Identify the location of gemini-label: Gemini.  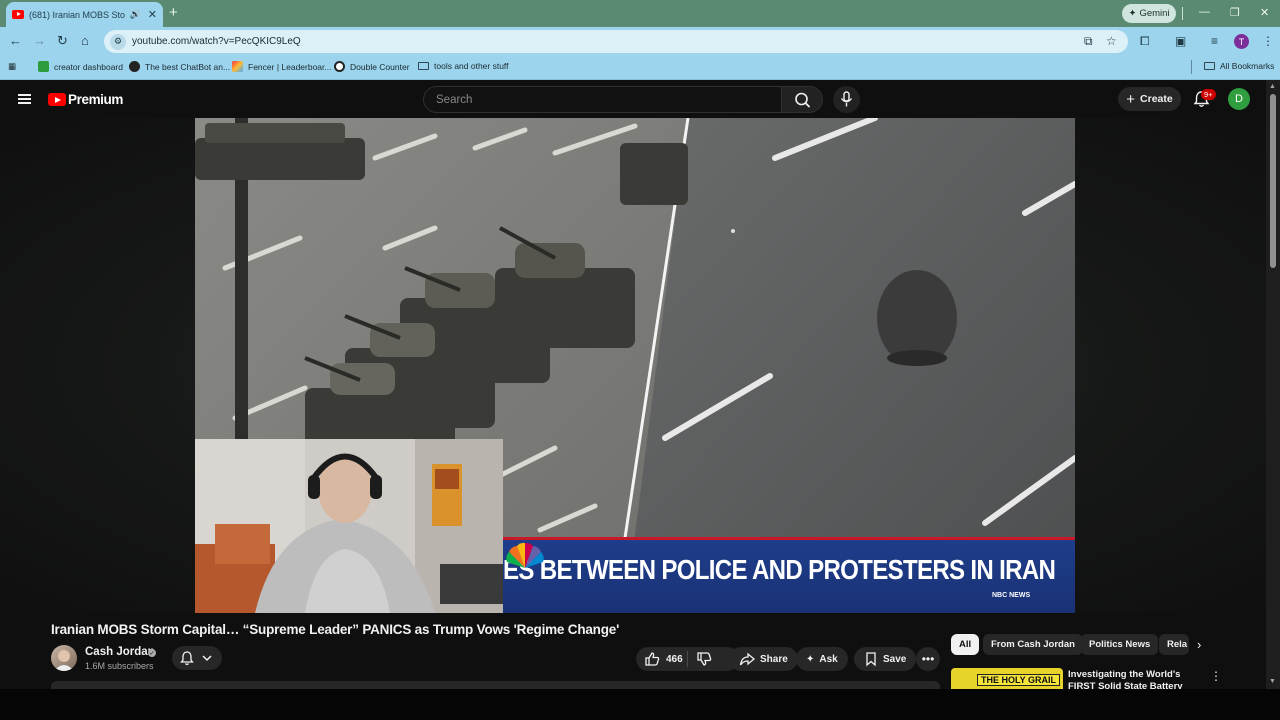
(1154, 13).